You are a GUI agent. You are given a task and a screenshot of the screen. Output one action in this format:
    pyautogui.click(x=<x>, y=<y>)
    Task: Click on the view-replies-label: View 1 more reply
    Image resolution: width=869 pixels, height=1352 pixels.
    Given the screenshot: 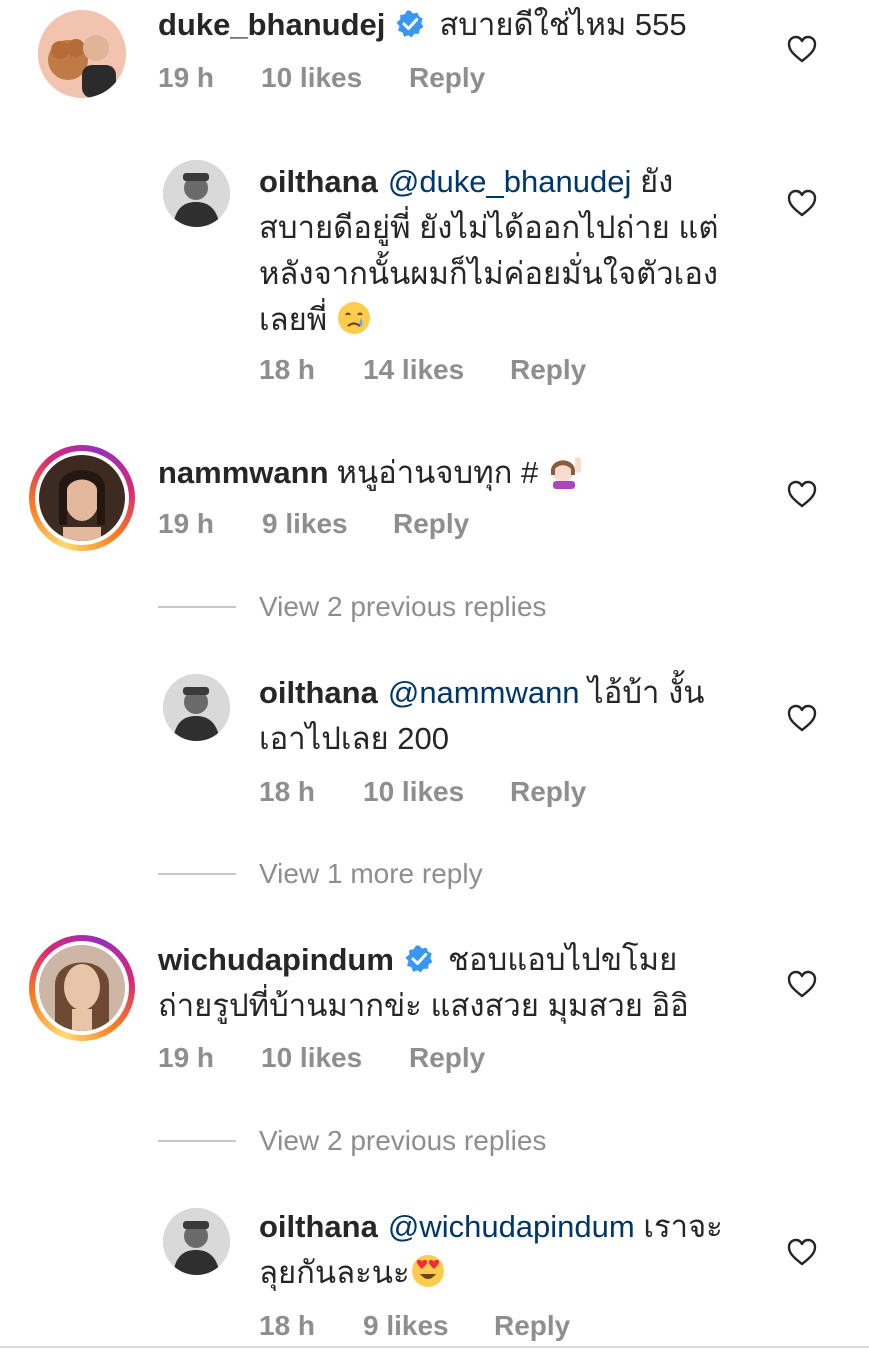 What is the action you would take?
    pyautogui.click(x=371, y=874)
    